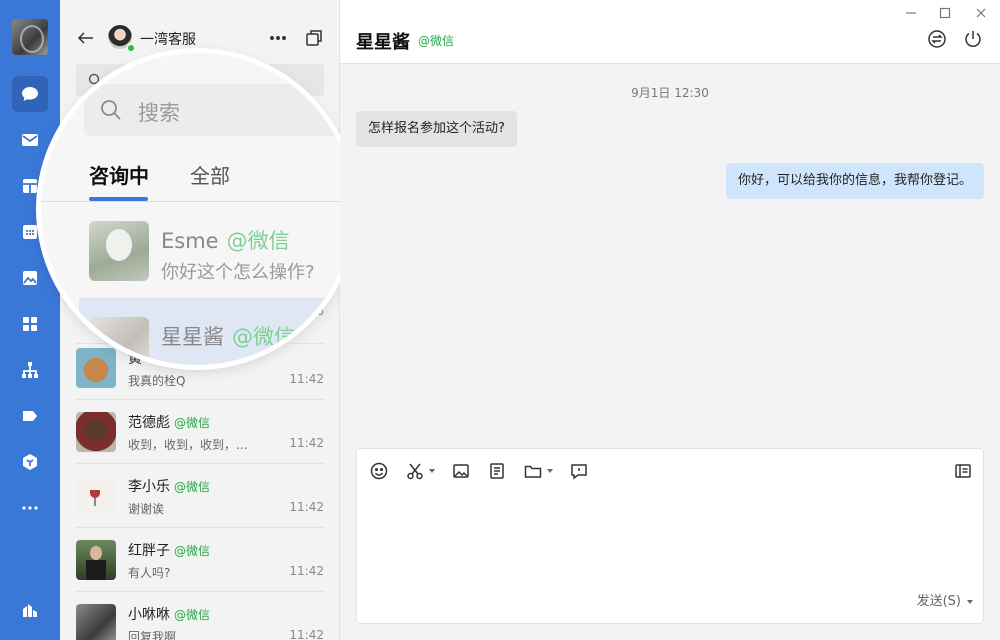 The width and height of the screenshot is (1000, 640). What do you see at coordinates (911, 13) in the screenshot?
I see `minimize-icon` at bounding box center [911, 13].